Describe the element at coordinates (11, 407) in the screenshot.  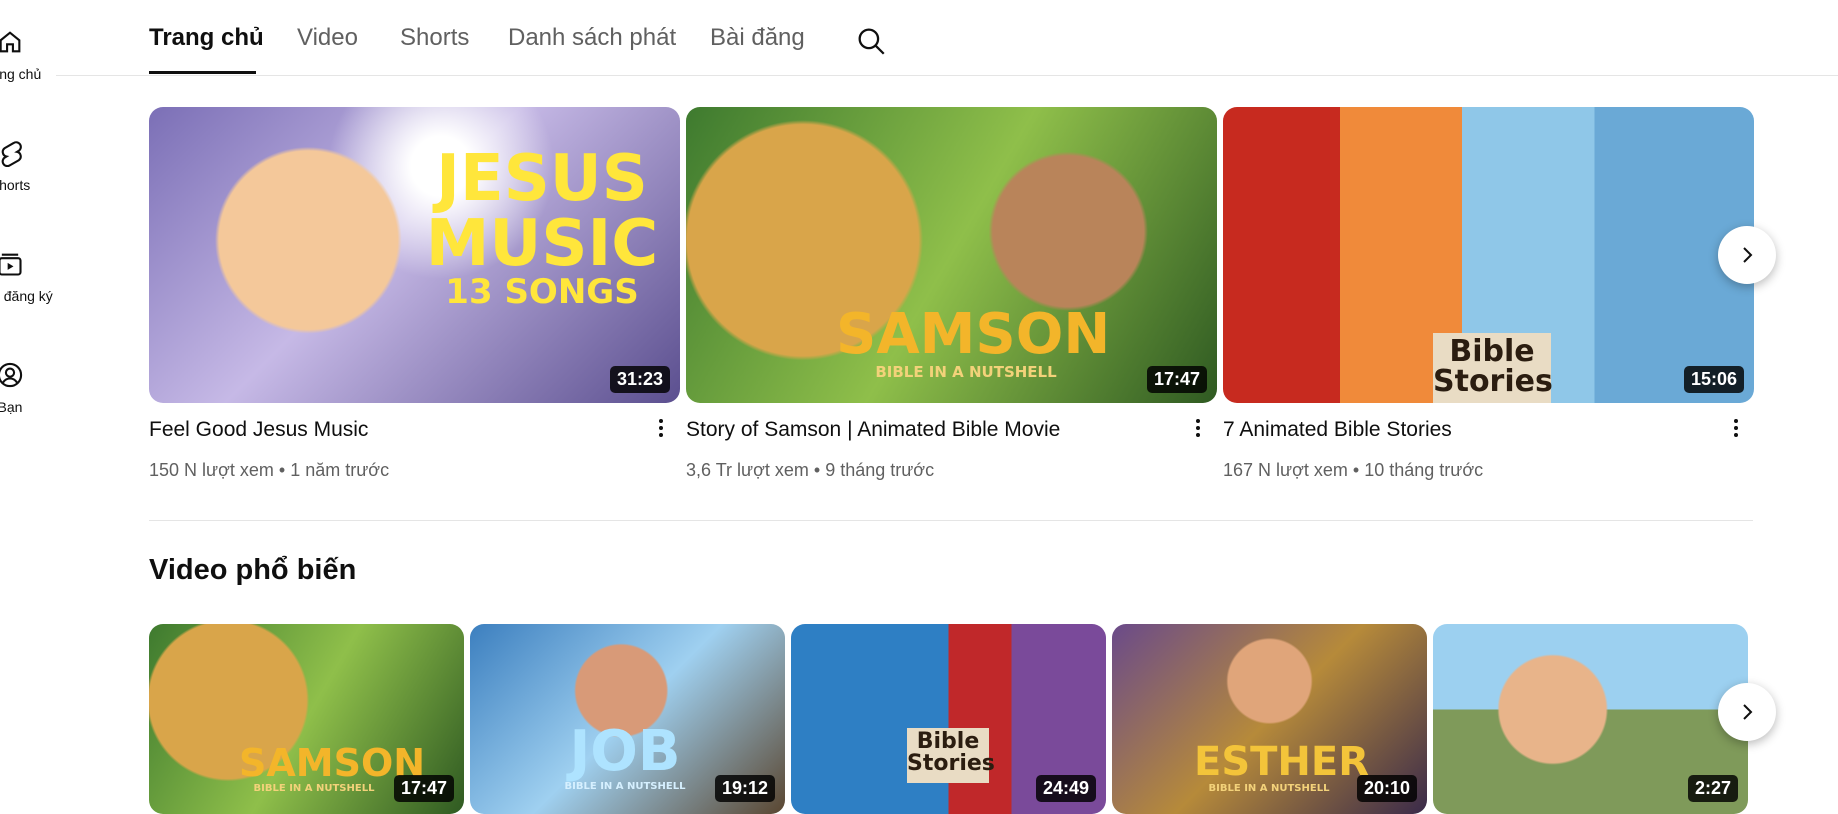
I see `sidebar-item-label: Bạn` at that location.